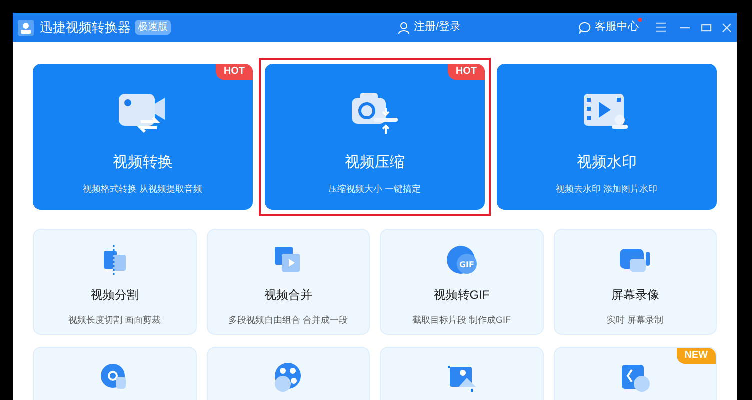 The height and width of the screenshot is (400, 752). Describe the element at coordinates (114, 295) in the screenshot. I see `card-title: 视频分割` at that location.